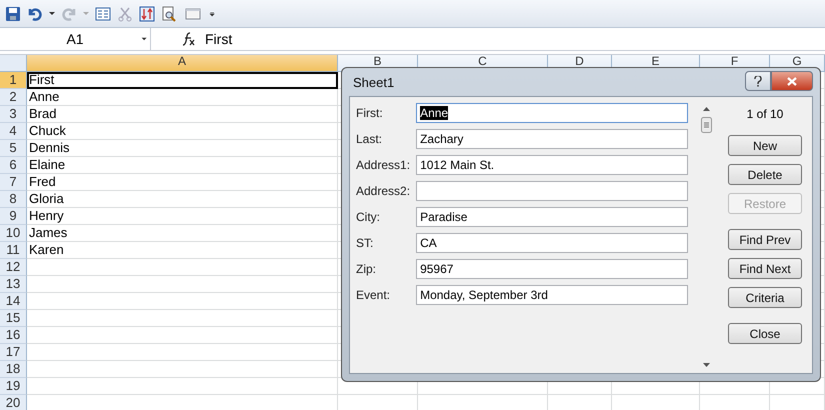 Image resolution: width=825 pixels, height=410 pixels. I want to click on scroll-thumb, so click(706, 125).